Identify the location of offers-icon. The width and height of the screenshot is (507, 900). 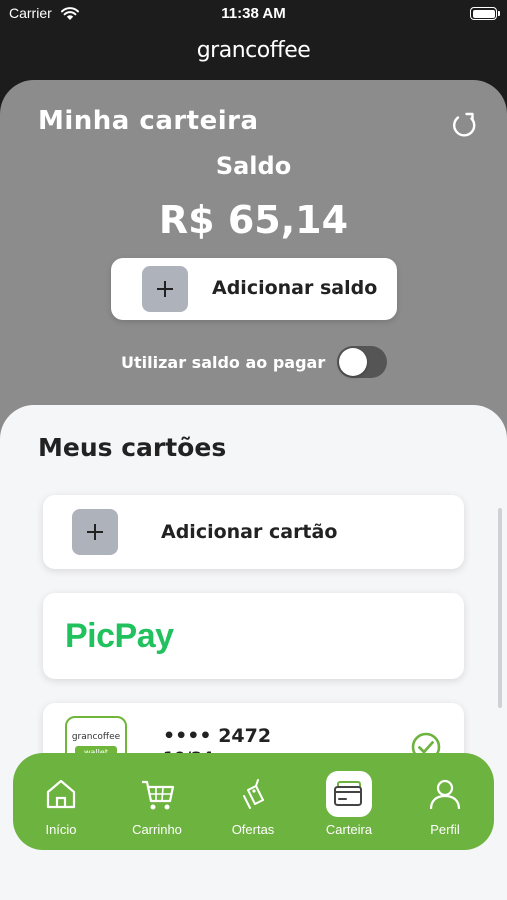
(253, 794).